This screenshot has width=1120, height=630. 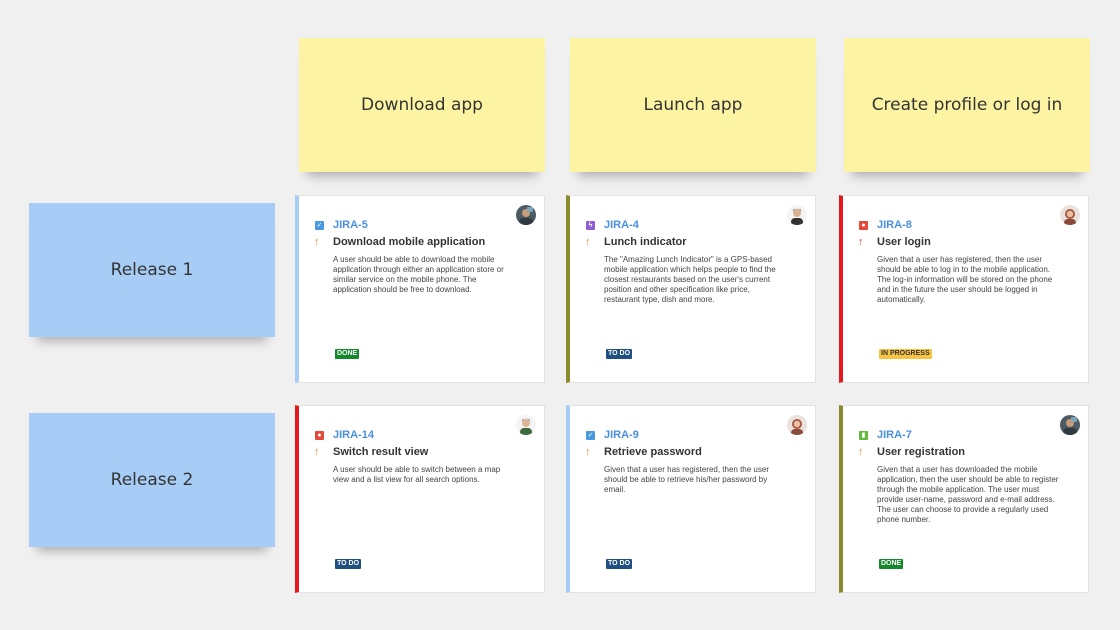 I want to click on release-sticky-2: Release 2, so click(x=152, y=480).